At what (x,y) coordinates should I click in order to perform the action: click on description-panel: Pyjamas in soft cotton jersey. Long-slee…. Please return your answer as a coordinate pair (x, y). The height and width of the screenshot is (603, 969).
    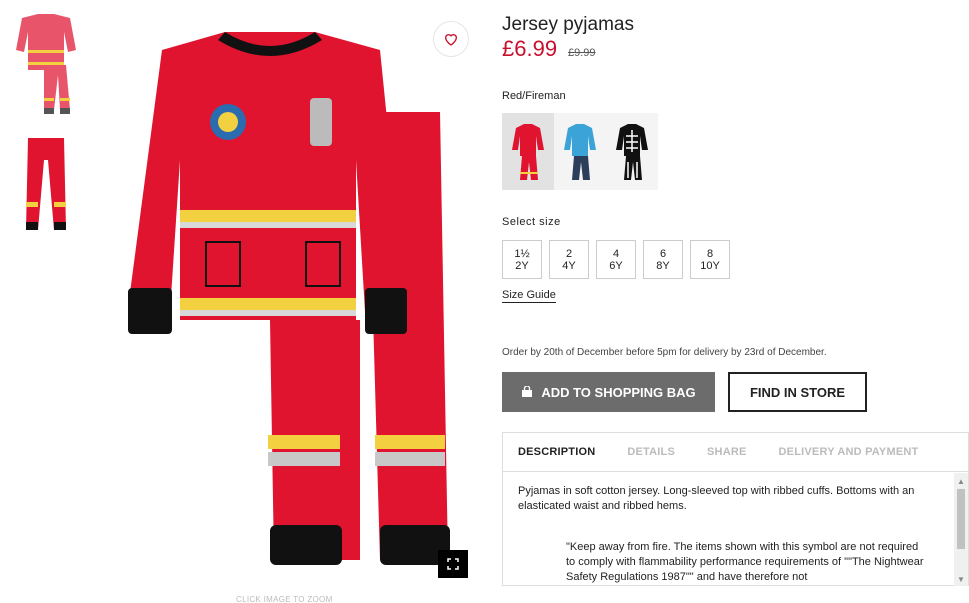
    Looking at the image, I should click on (735, 529).